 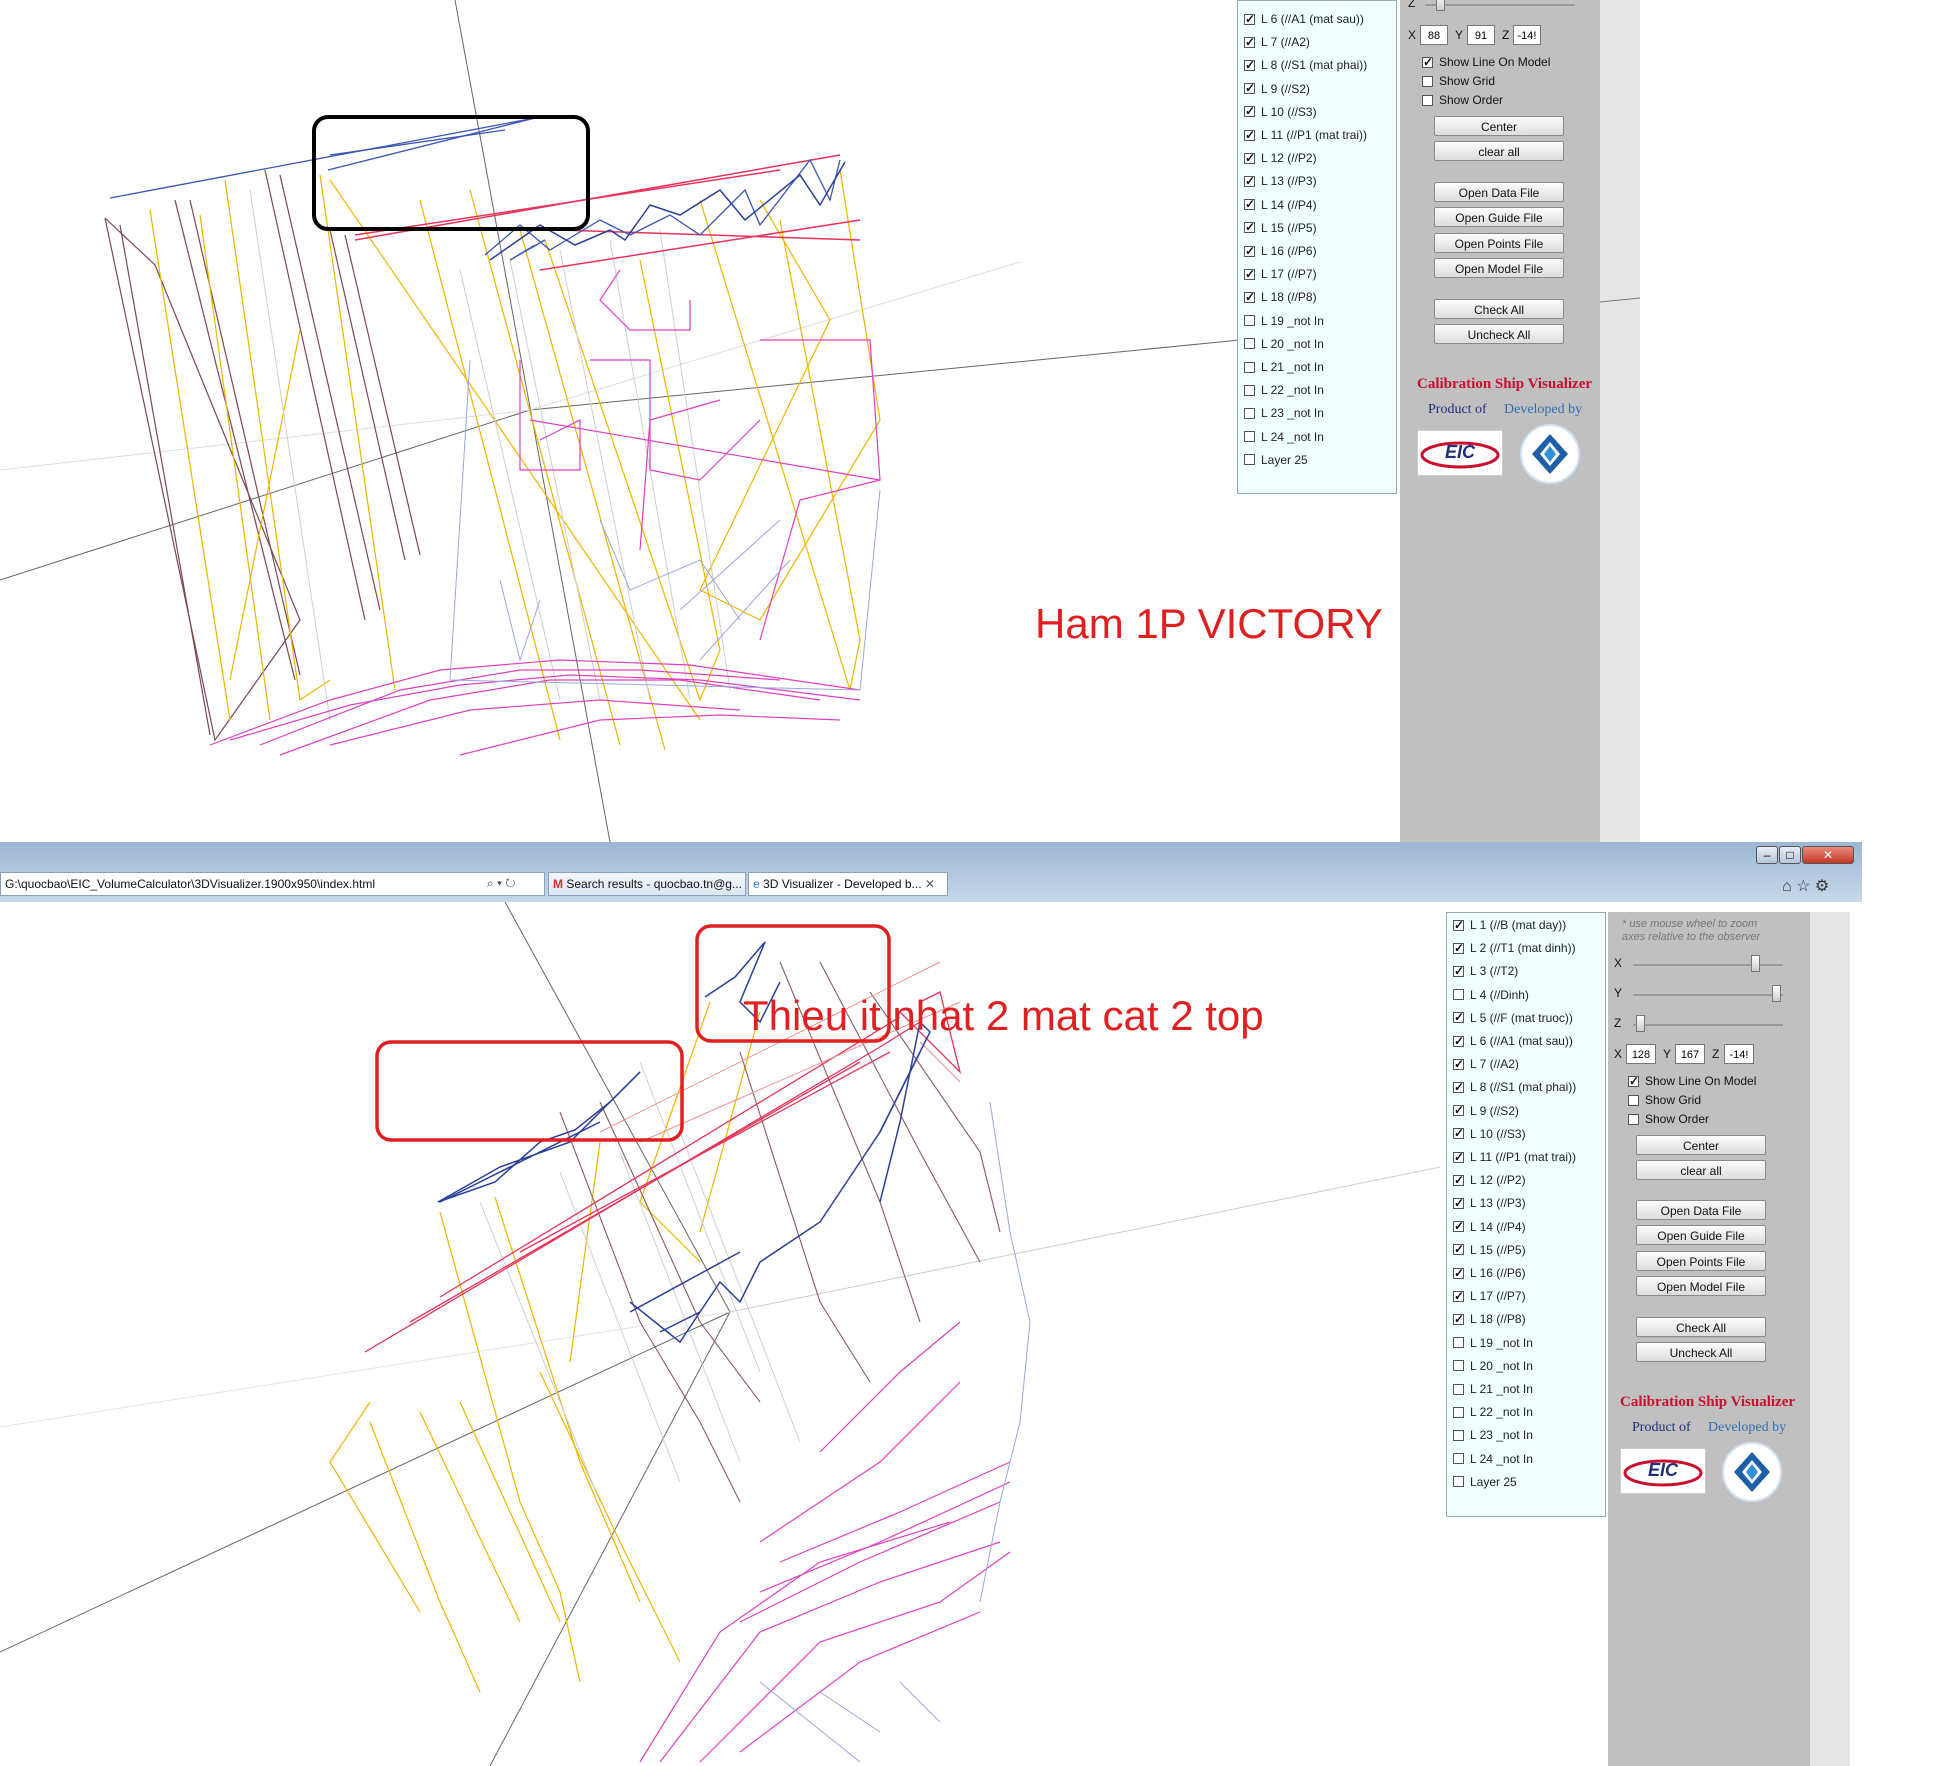 I want to click on open-guide-file-button: Open Guide File, so click(x=1701, y=1235).